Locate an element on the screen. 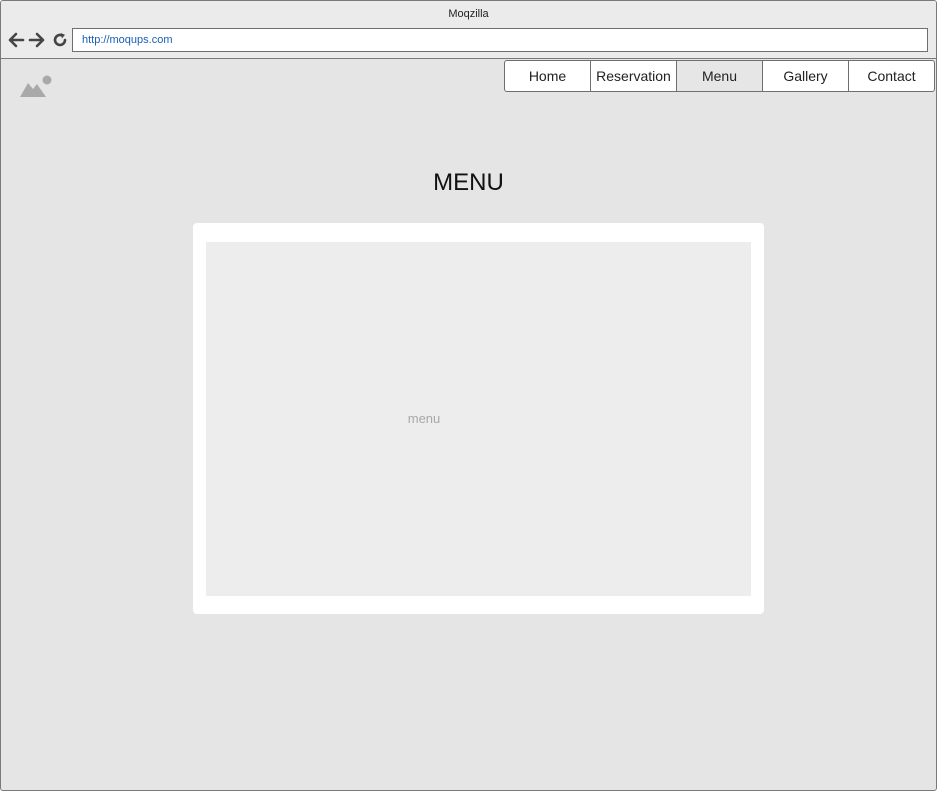 The image size is (937, 792). nav-item-label: Menu is located at coordinates (719, 76).